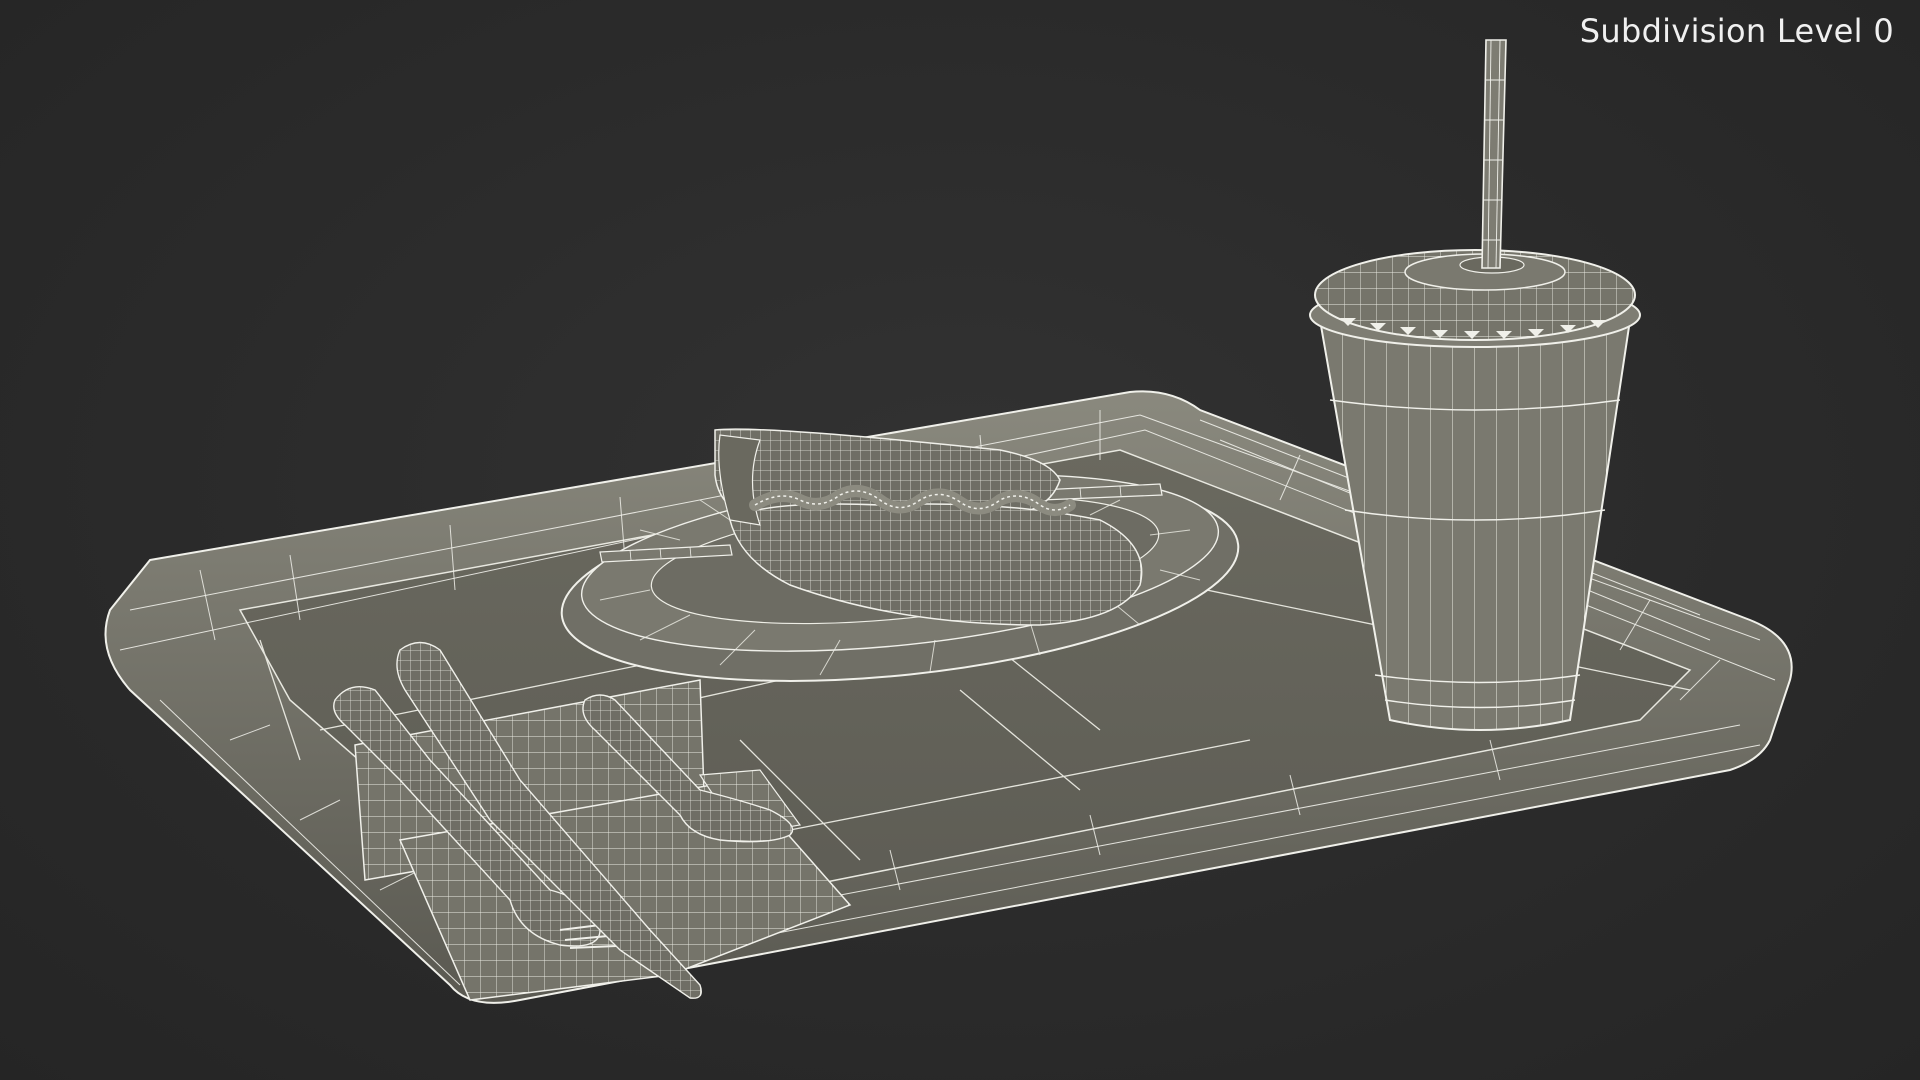 This screenshot has height=1080, width=1920. I want to click on lid, so click(1475, 298).